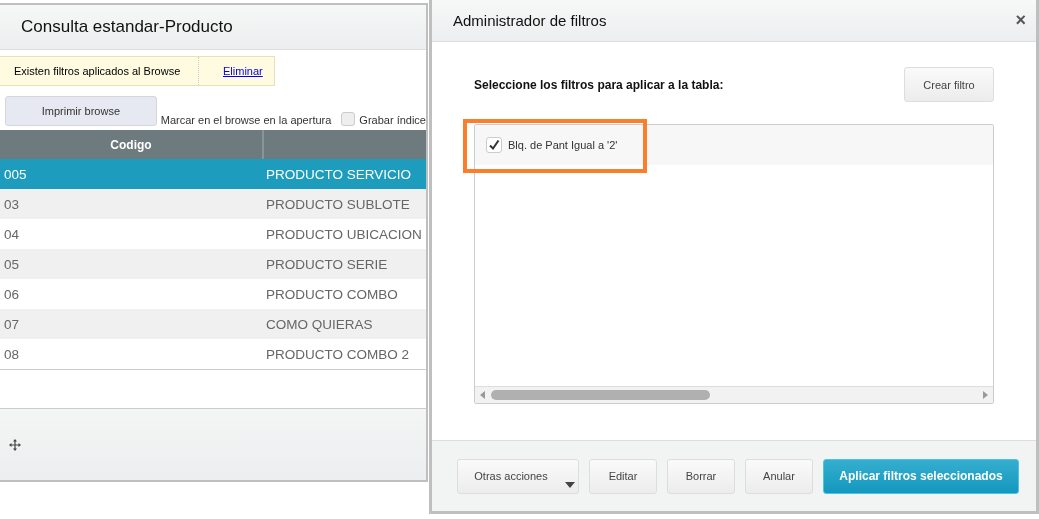 The height and width of the screenshot is (519, 1039). What do you see at coordinates (15, 174) in the screenshot?
I see `table-cell-text: 005` at bounding box center [15, 174].